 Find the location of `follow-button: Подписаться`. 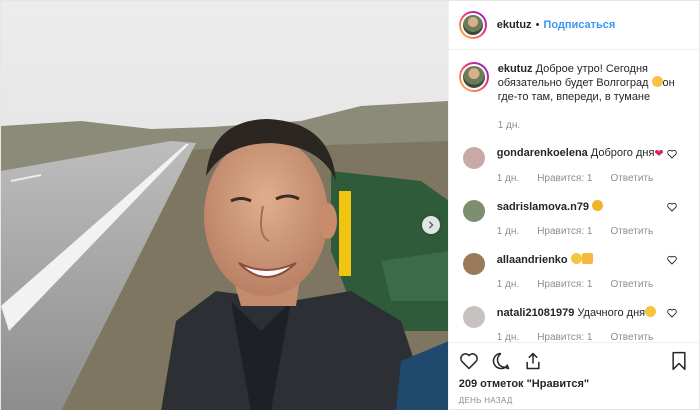

follow-button: Подписаться is located at coordinates (579, 25).